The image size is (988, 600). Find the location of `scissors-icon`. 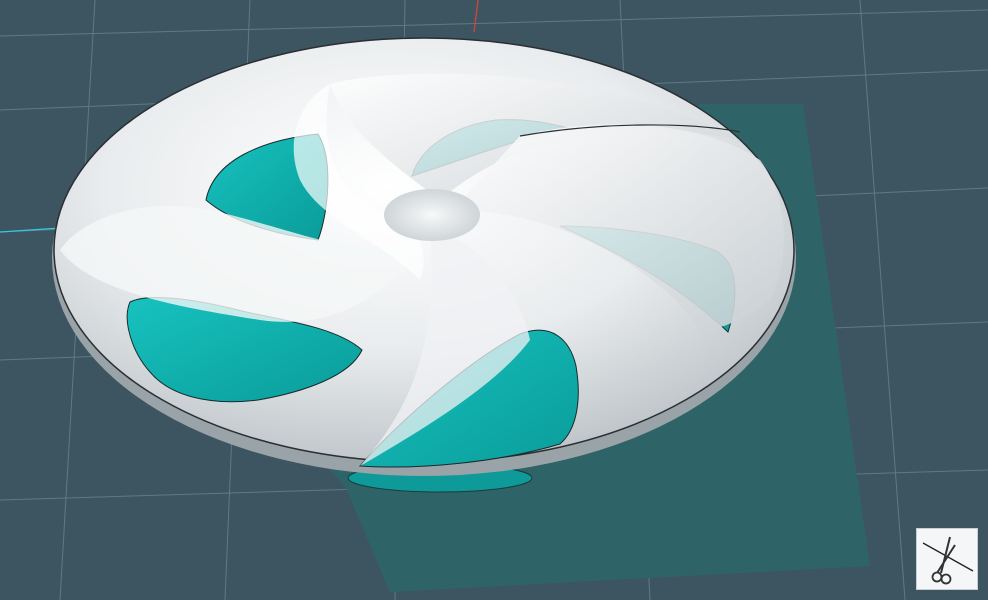

scissors-icon is located at coordinates (948, 560).